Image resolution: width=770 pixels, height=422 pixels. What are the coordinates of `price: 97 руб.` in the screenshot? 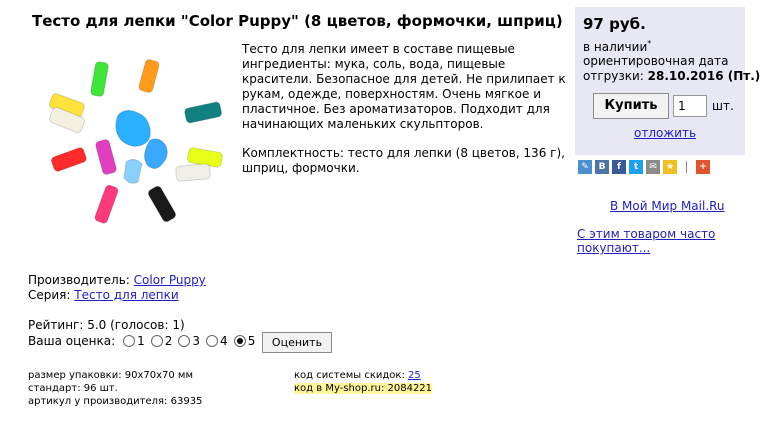 It's located at (614, 24).